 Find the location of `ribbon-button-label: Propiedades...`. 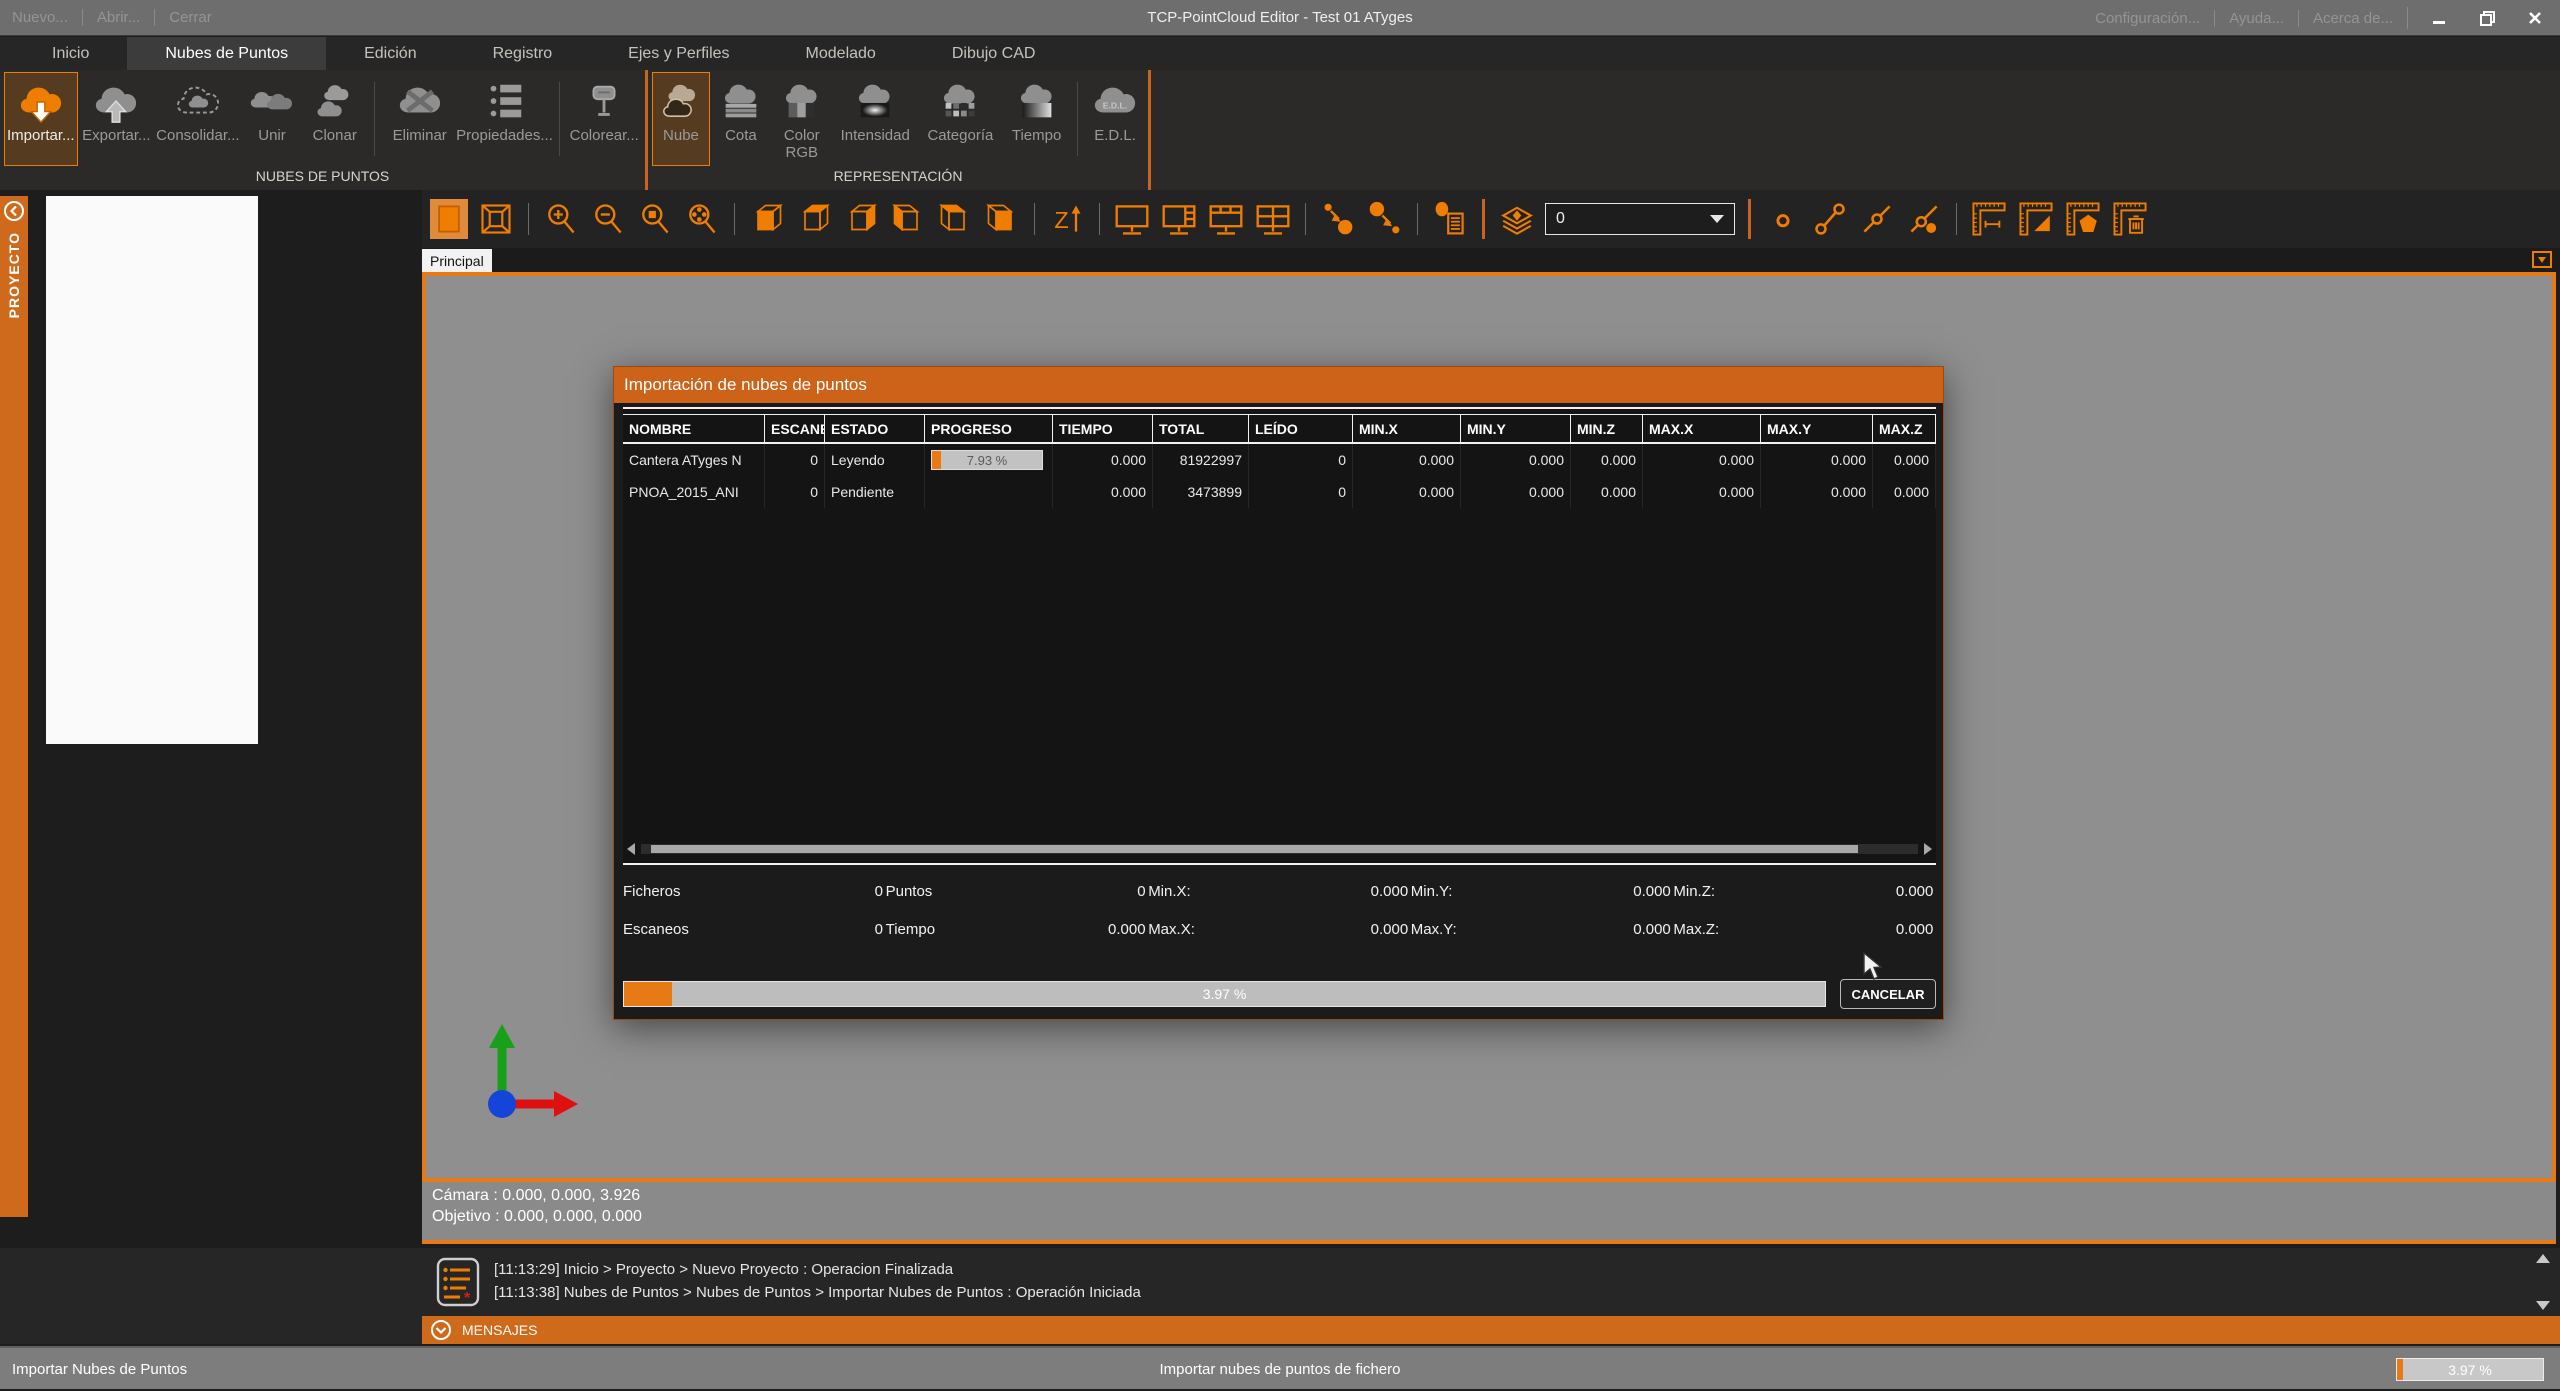

ribbon-button-label: Propiedades... is located at coordinates (504, 135).